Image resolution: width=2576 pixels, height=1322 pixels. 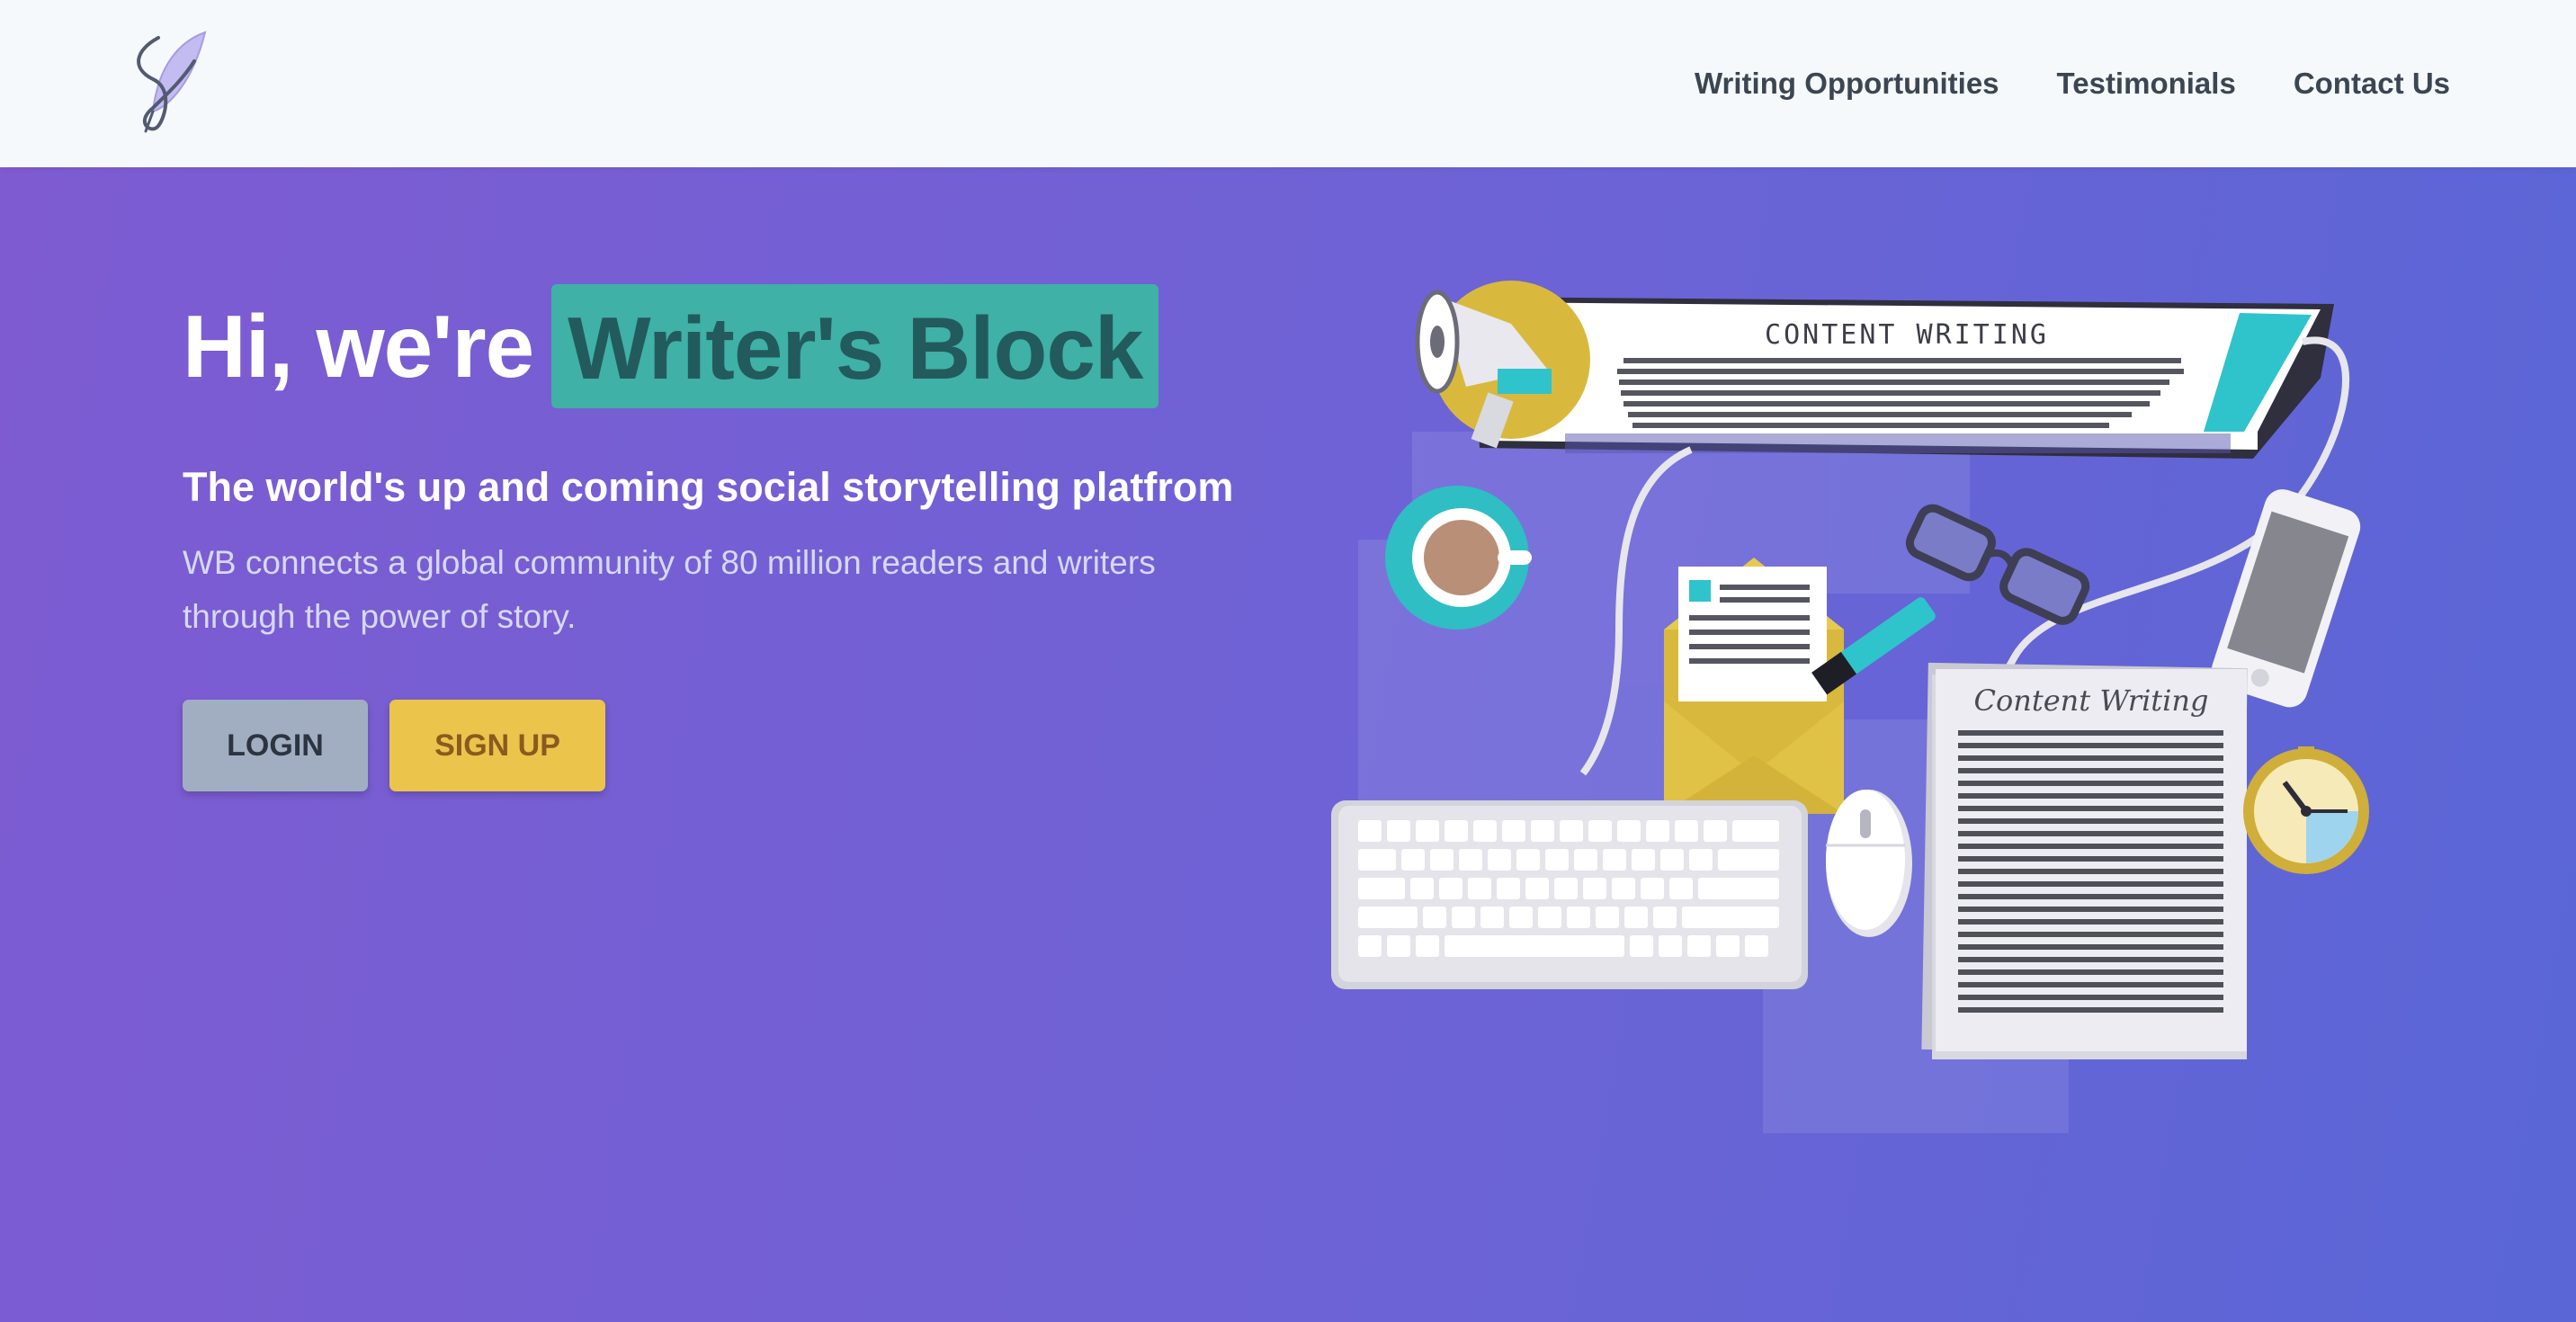 What do you see at coordinates (497, 745) in the screenshot?
I see `signup-button: SIGN UP` at bounding box center [497, 745].